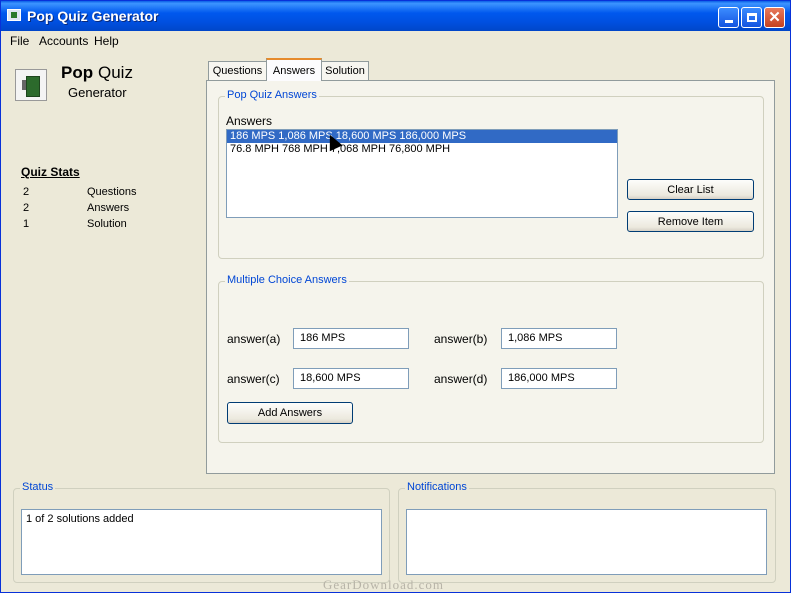  I want to click on answer-d-input: 186,000 MPS, so click(559, 378).